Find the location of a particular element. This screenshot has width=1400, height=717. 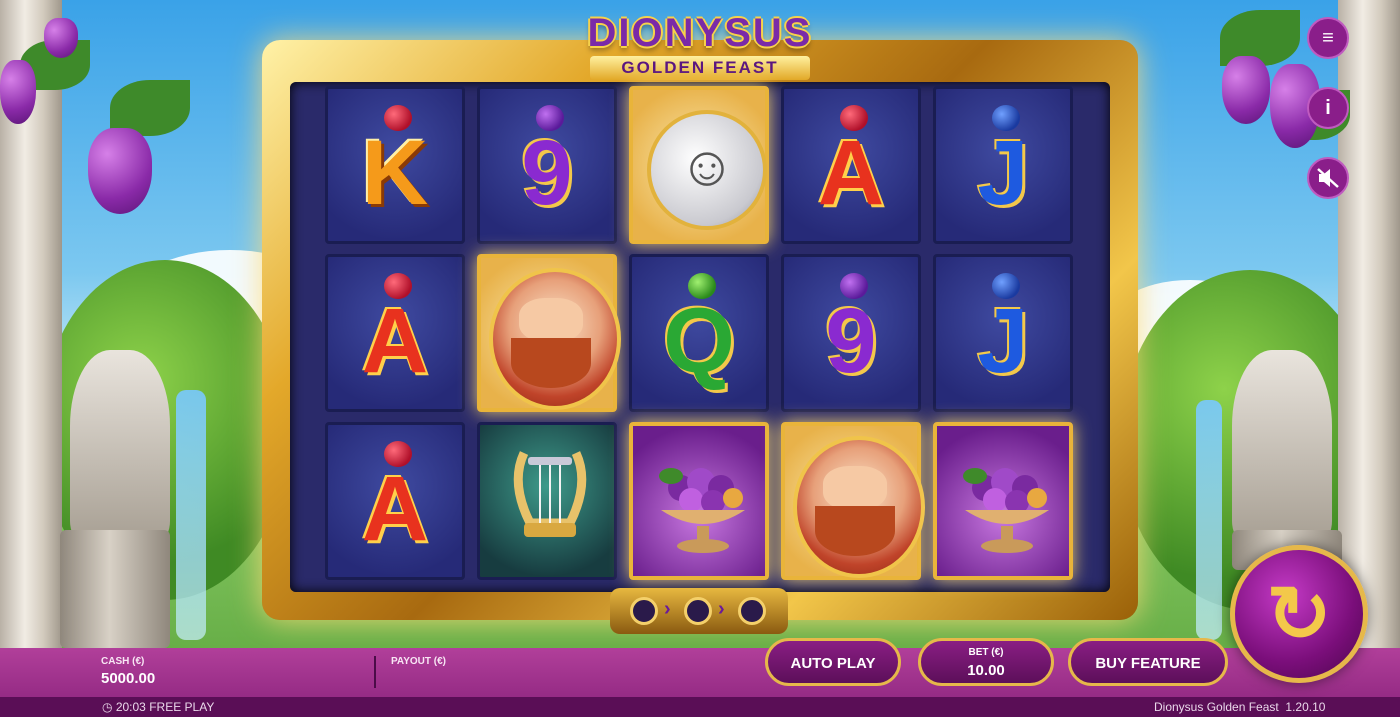

game-logo: DIONYSUS GOLDEN FEAST is located at coordinates (700, 44).